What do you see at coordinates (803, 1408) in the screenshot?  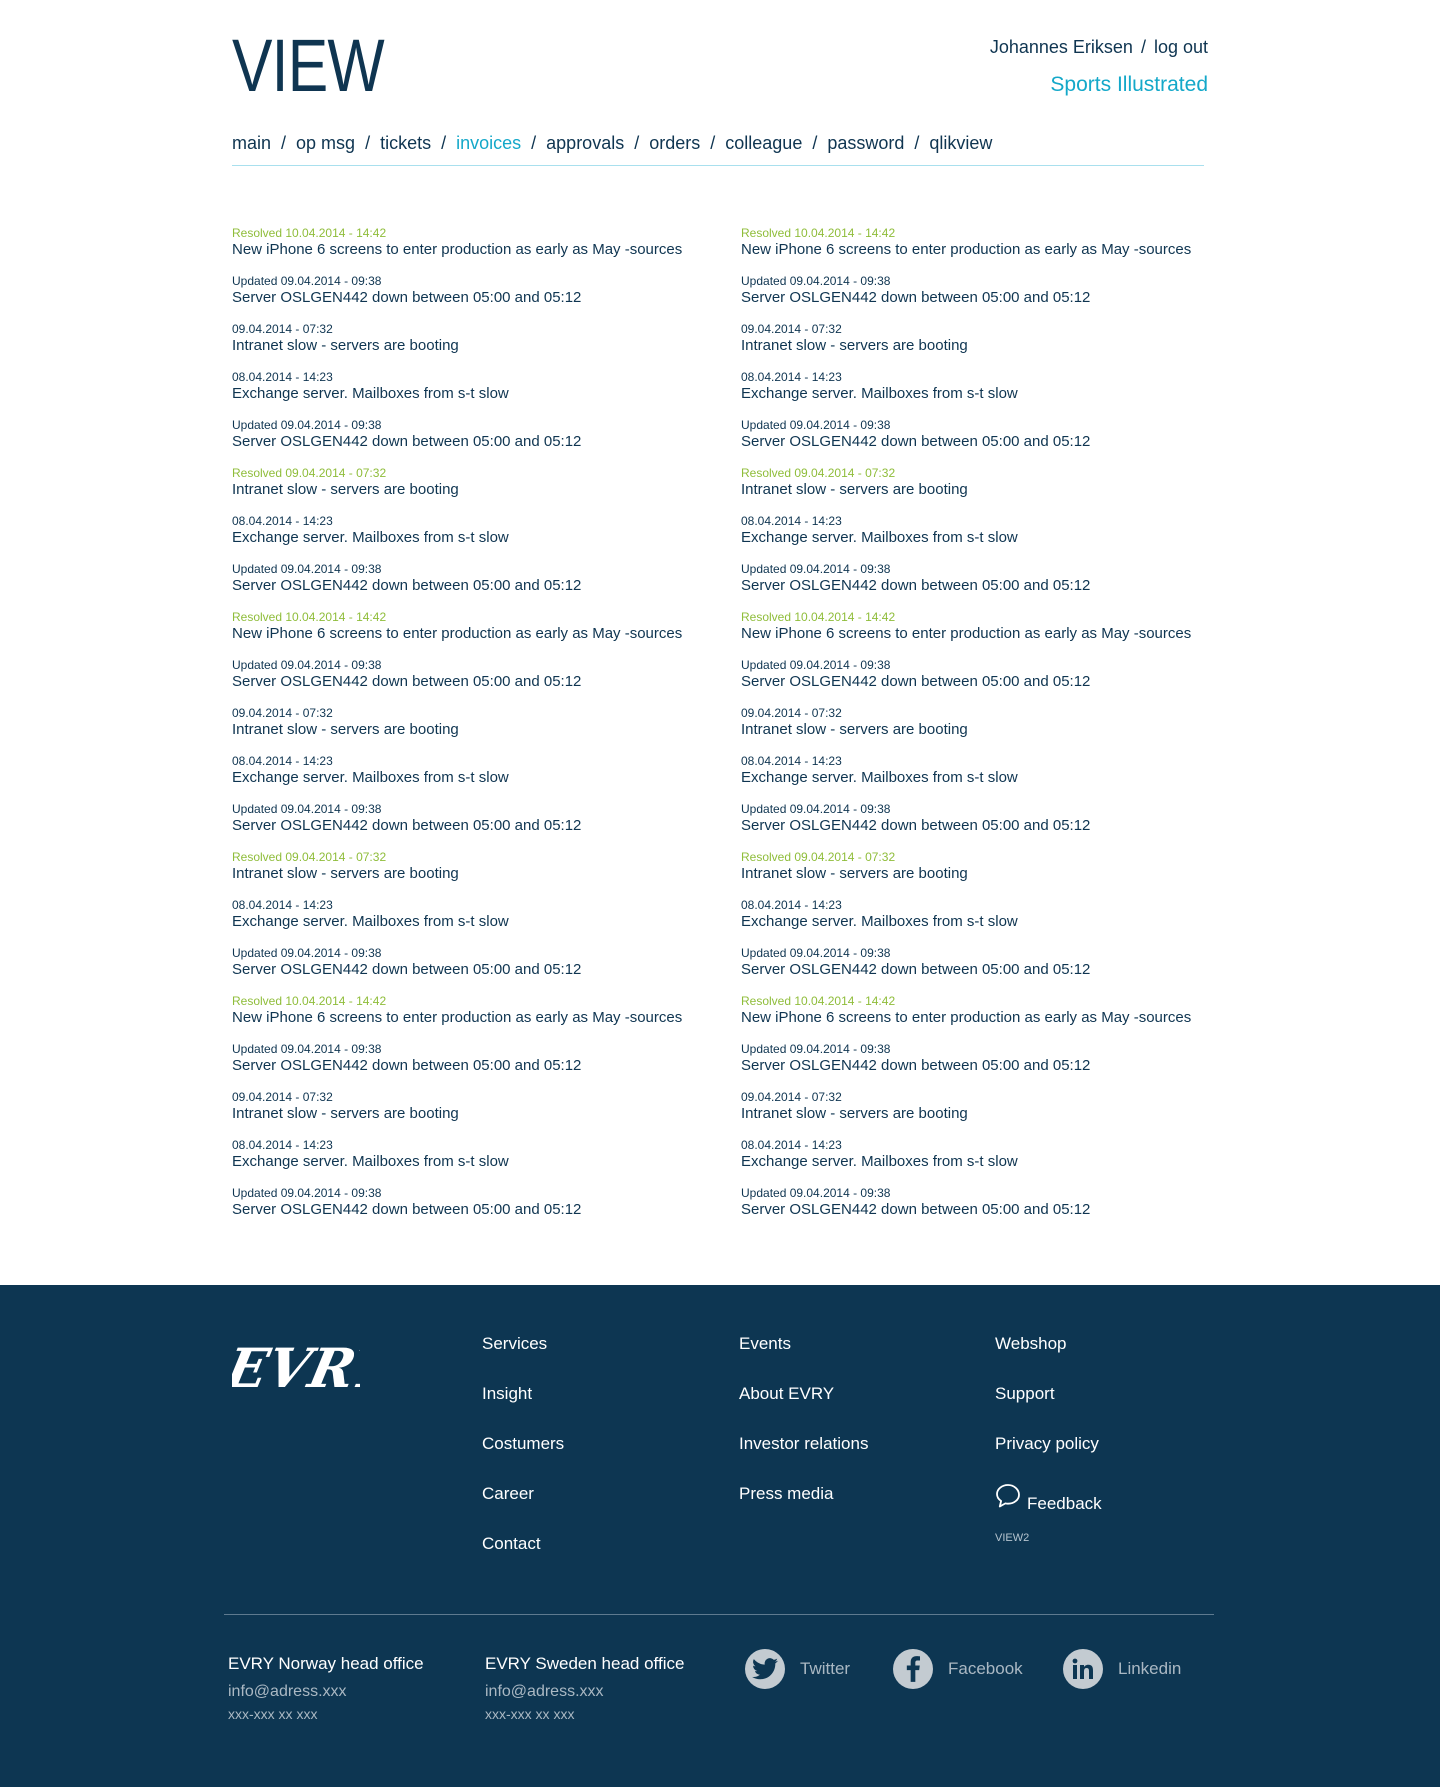 I see `footer-link-about-evry: About EVRY` at bounding box center [803, 1408].